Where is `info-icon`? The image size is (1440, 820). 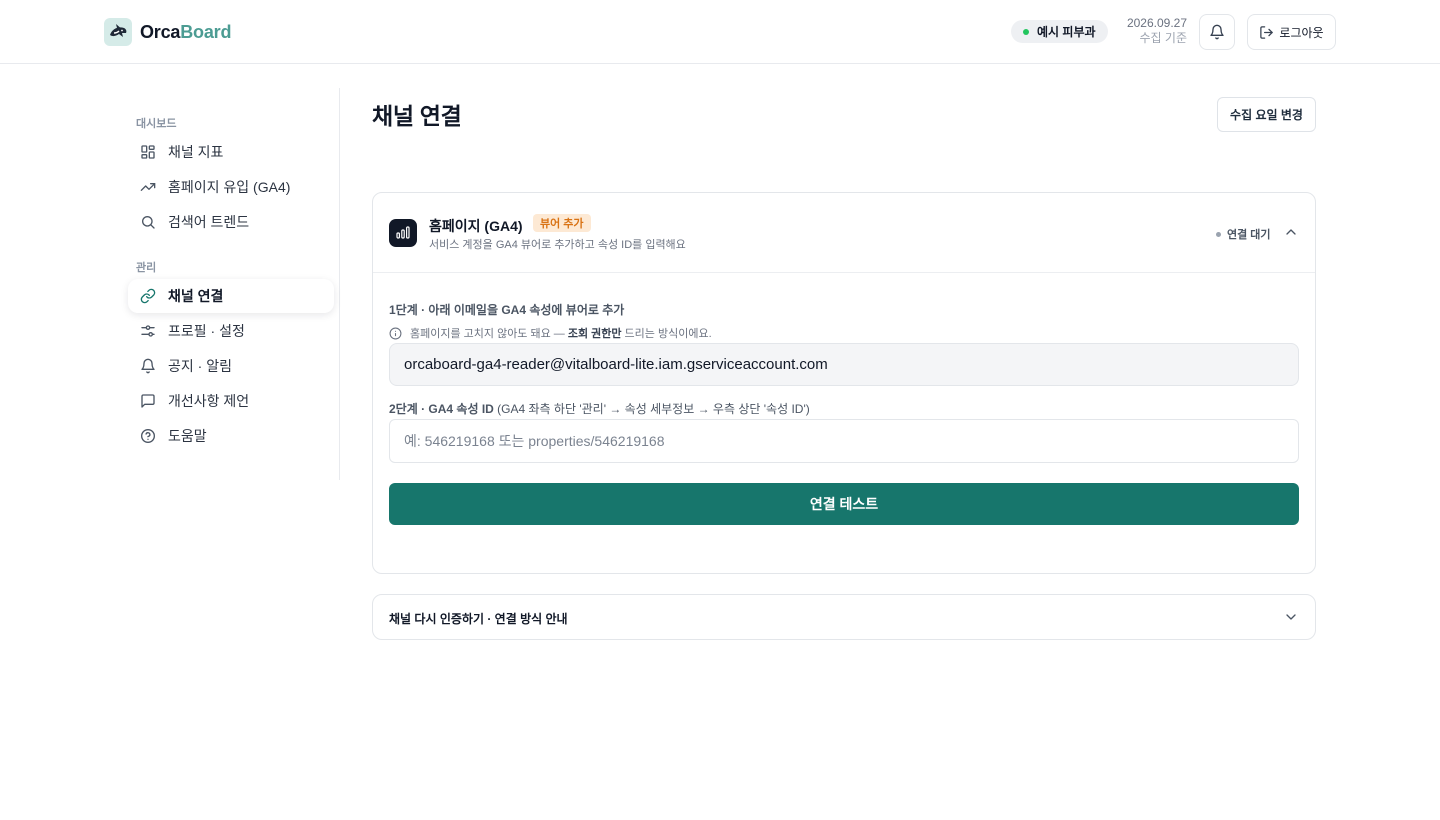
info-icon is located at coordinates (395, 333).